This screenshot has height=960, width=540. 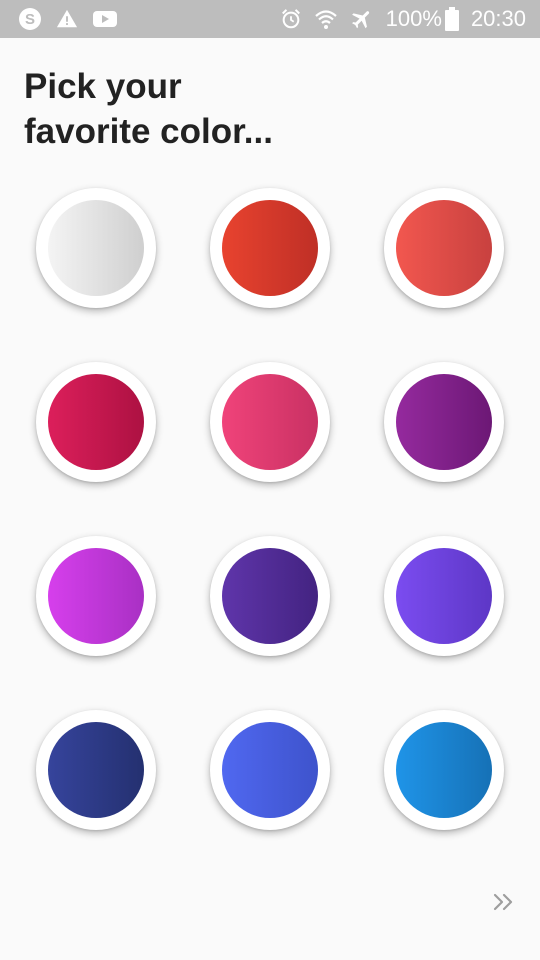 I want to click on double-chevron-right-icon, so click(x=504, y=904).